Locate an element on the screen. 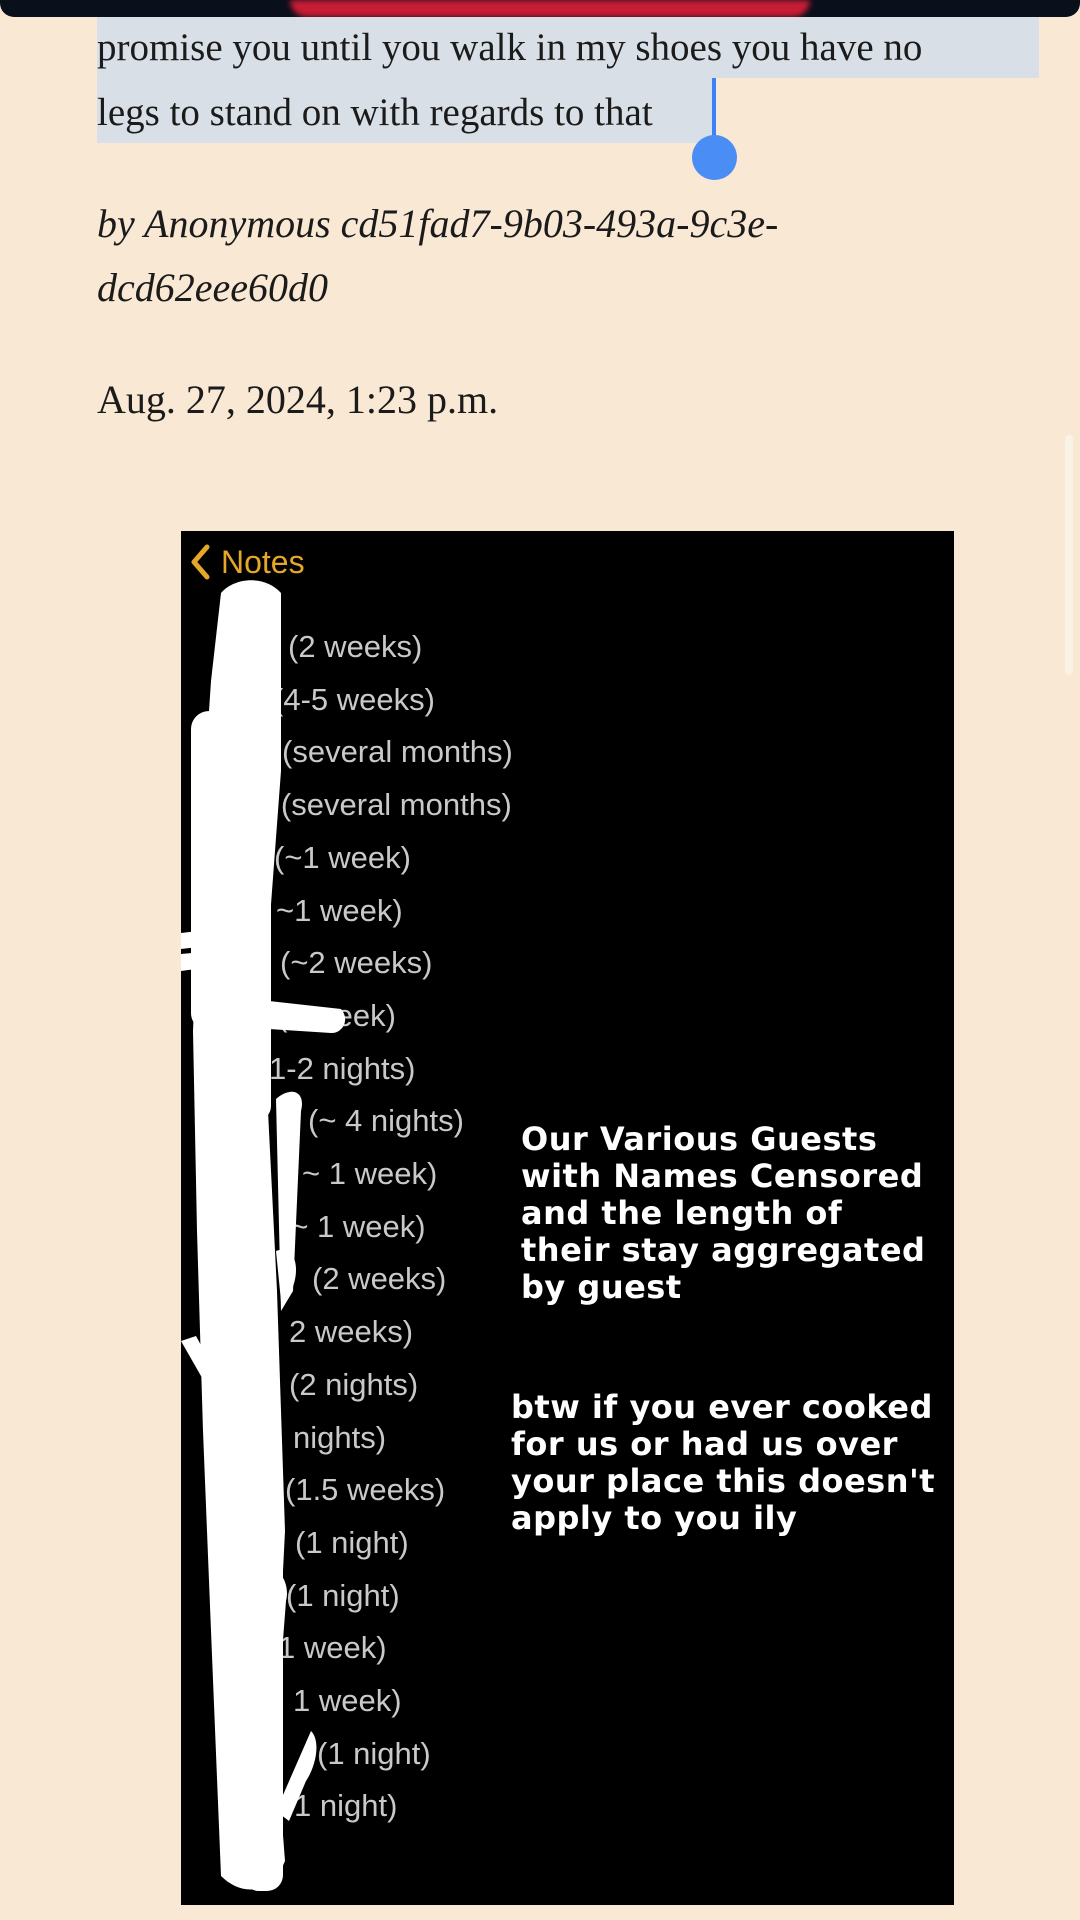 This screenshot has height=1920, width=1080. top-bar-highlight is located at coordinates (550, 8).